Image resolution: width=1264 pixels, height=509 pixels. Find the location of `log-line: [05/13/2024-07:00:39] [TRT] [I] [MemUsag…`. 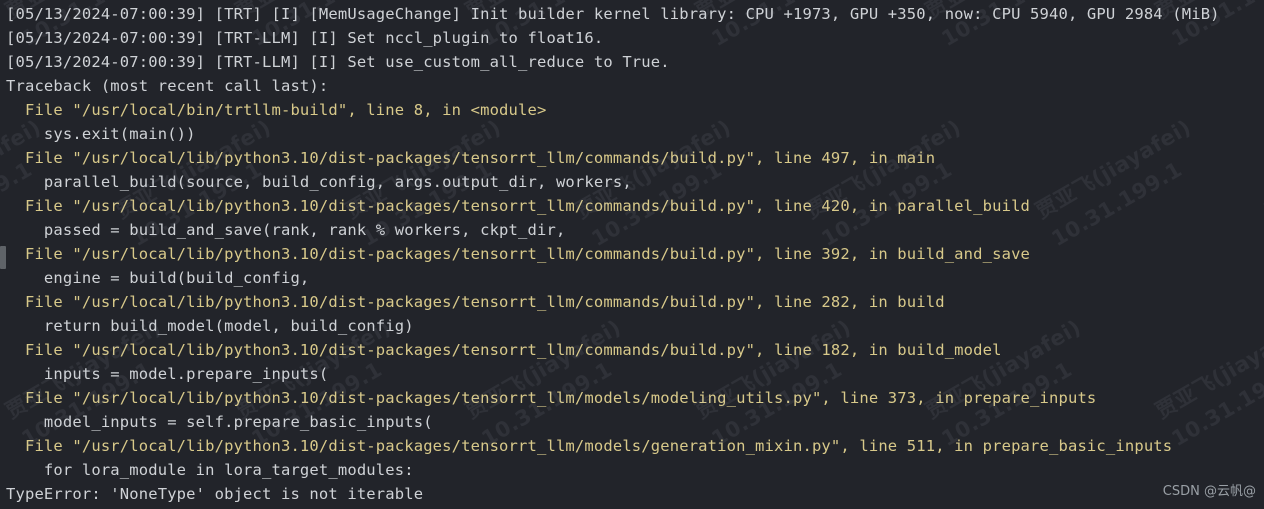

log-line: [05/13/2024-07:00:39] [TRT] [I] [MemUsag… is located at coordinates (613, 14).